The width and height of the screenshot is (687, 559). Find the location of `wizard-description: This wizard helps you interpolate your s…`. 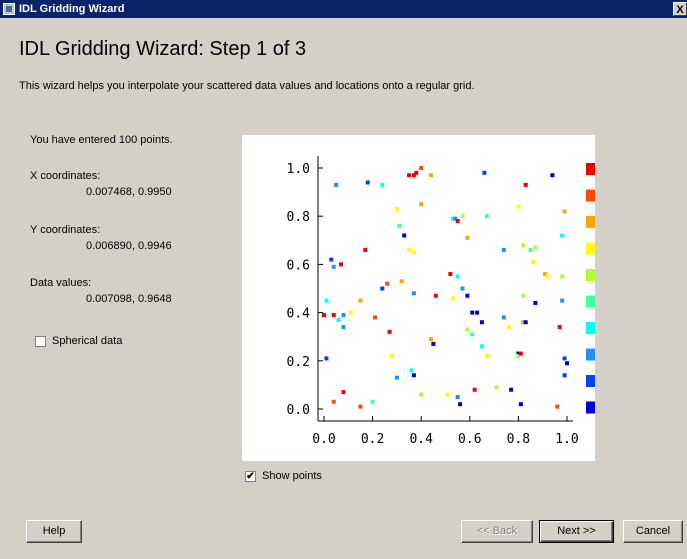

wizard-description: This wizard helps you interpolate your s… is located at coordinates (247, 86).